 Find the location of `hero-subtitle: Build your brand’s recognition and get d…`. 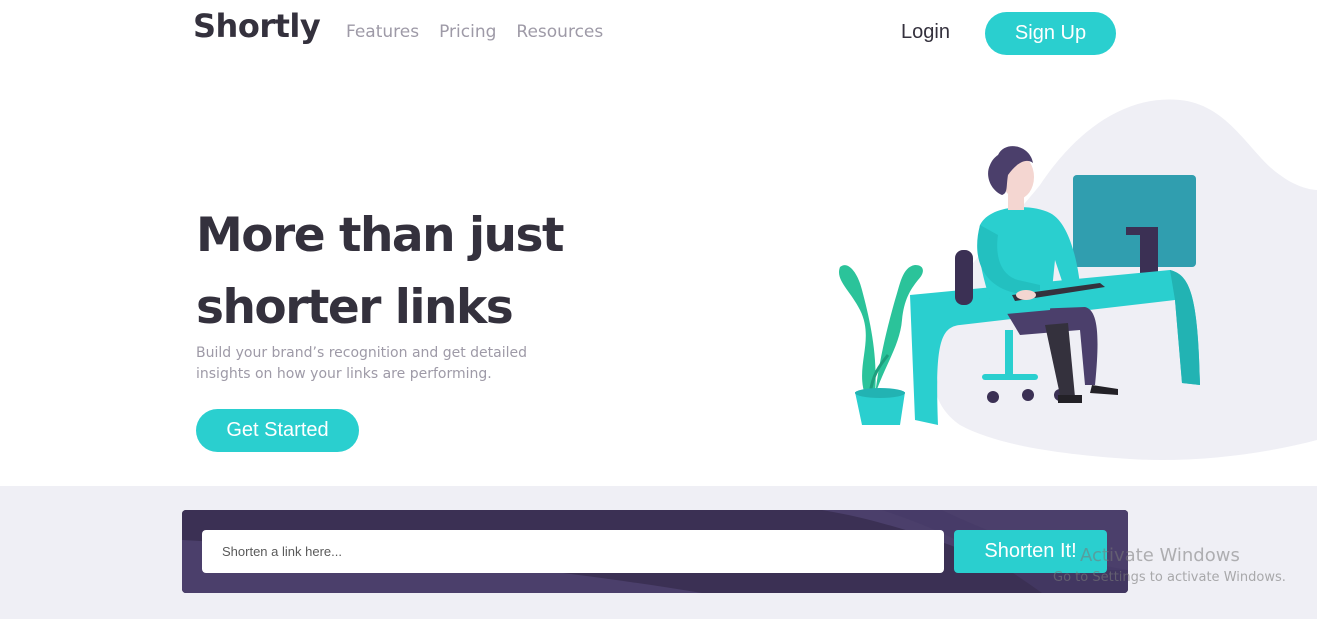

hero-subtitle: Build your brand’s recognition and get d… is located at coordinates (362, 363).